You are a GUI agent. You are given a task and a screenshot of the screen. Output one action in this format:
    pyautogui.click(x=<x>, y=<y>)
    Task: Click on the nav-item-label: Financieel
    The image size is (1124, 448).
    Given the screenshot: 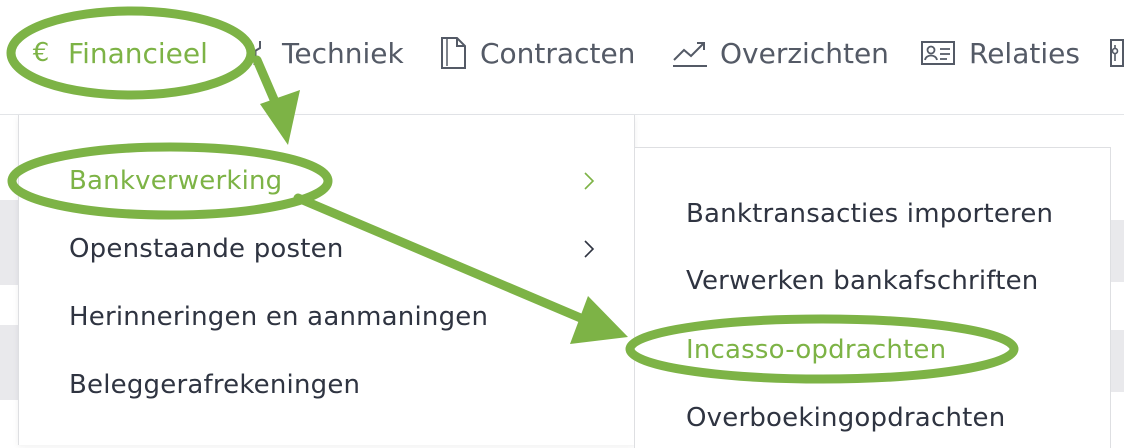 What is the action you would take?
    pyautogui.click(x=138, y=53)
    